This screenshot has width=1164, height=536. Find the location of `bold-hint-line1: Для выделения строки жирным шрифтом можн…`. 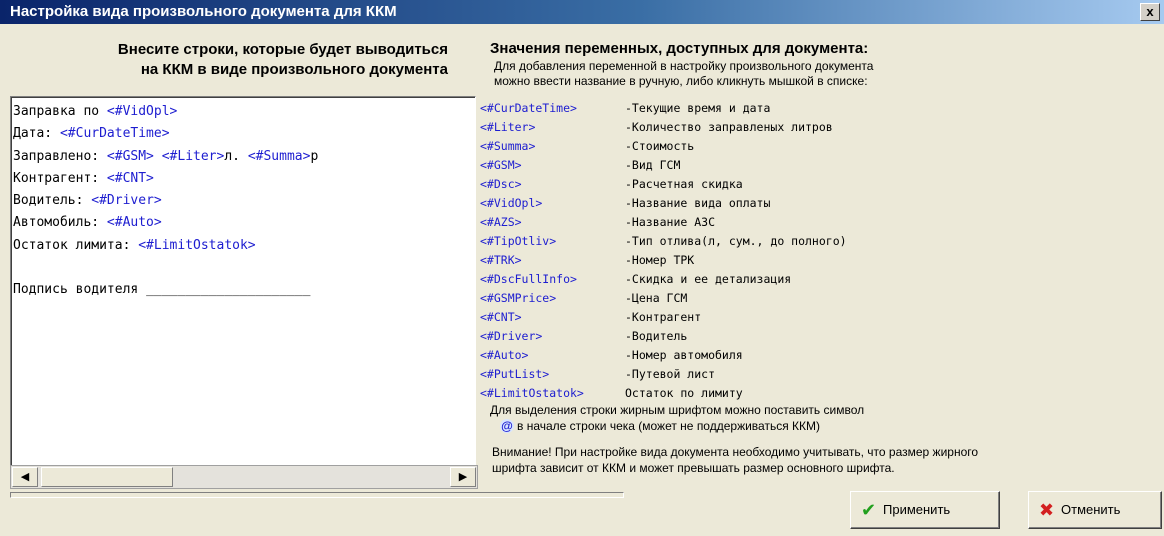

bold-hint-line1: Для выделения строки жирным шрифтом можн… is located at coordinates (677, 410).